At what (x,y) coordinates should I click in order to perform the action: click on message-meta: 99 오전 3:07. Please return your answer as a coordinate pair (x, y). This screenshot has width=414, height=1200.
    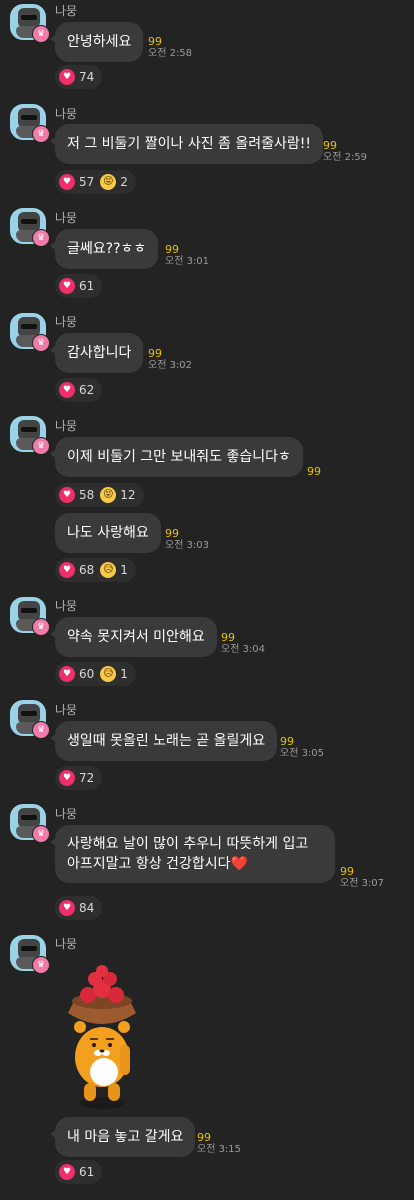
    Looking at the image, I should click on (362, 878).